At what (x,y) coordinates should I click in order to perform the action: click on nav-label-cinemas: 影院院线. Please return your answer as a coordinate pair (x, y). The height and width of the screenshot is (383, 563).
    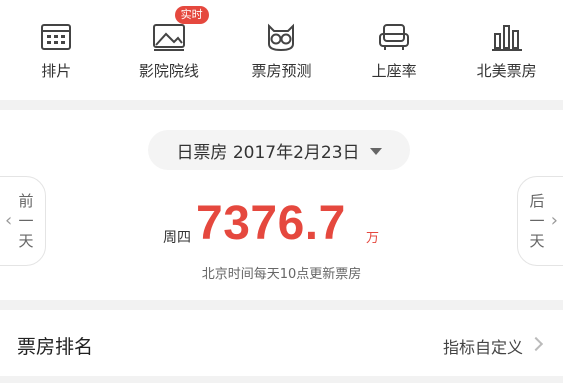
    Looking at the image, I should click on (168, 71).